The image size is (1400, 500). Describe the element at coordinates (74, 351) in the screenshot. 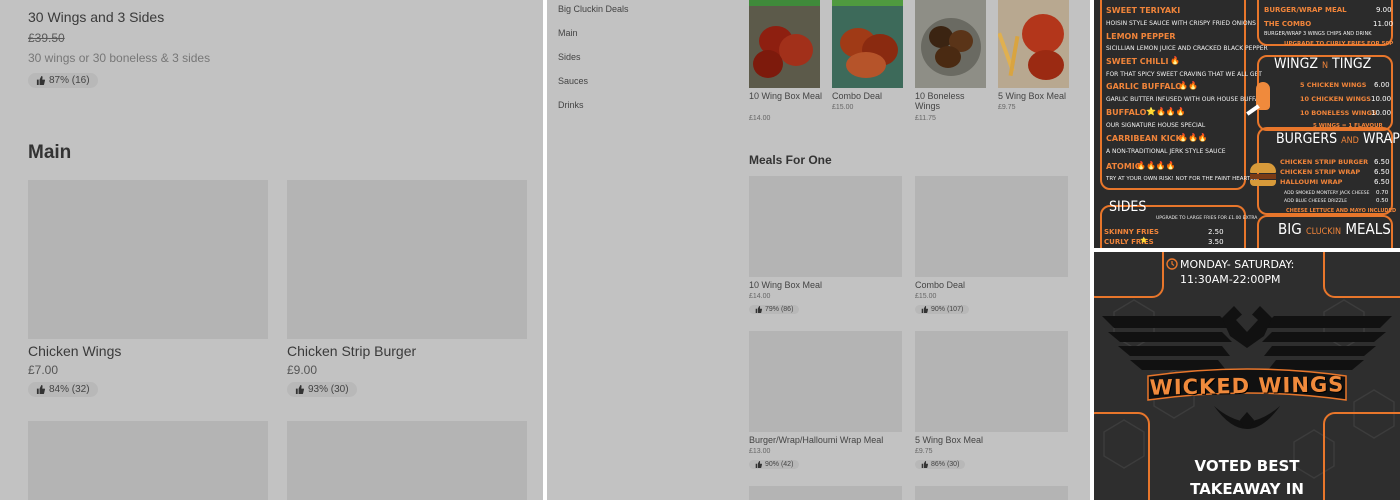

I see `item-title: Chicken Wings` at that location.